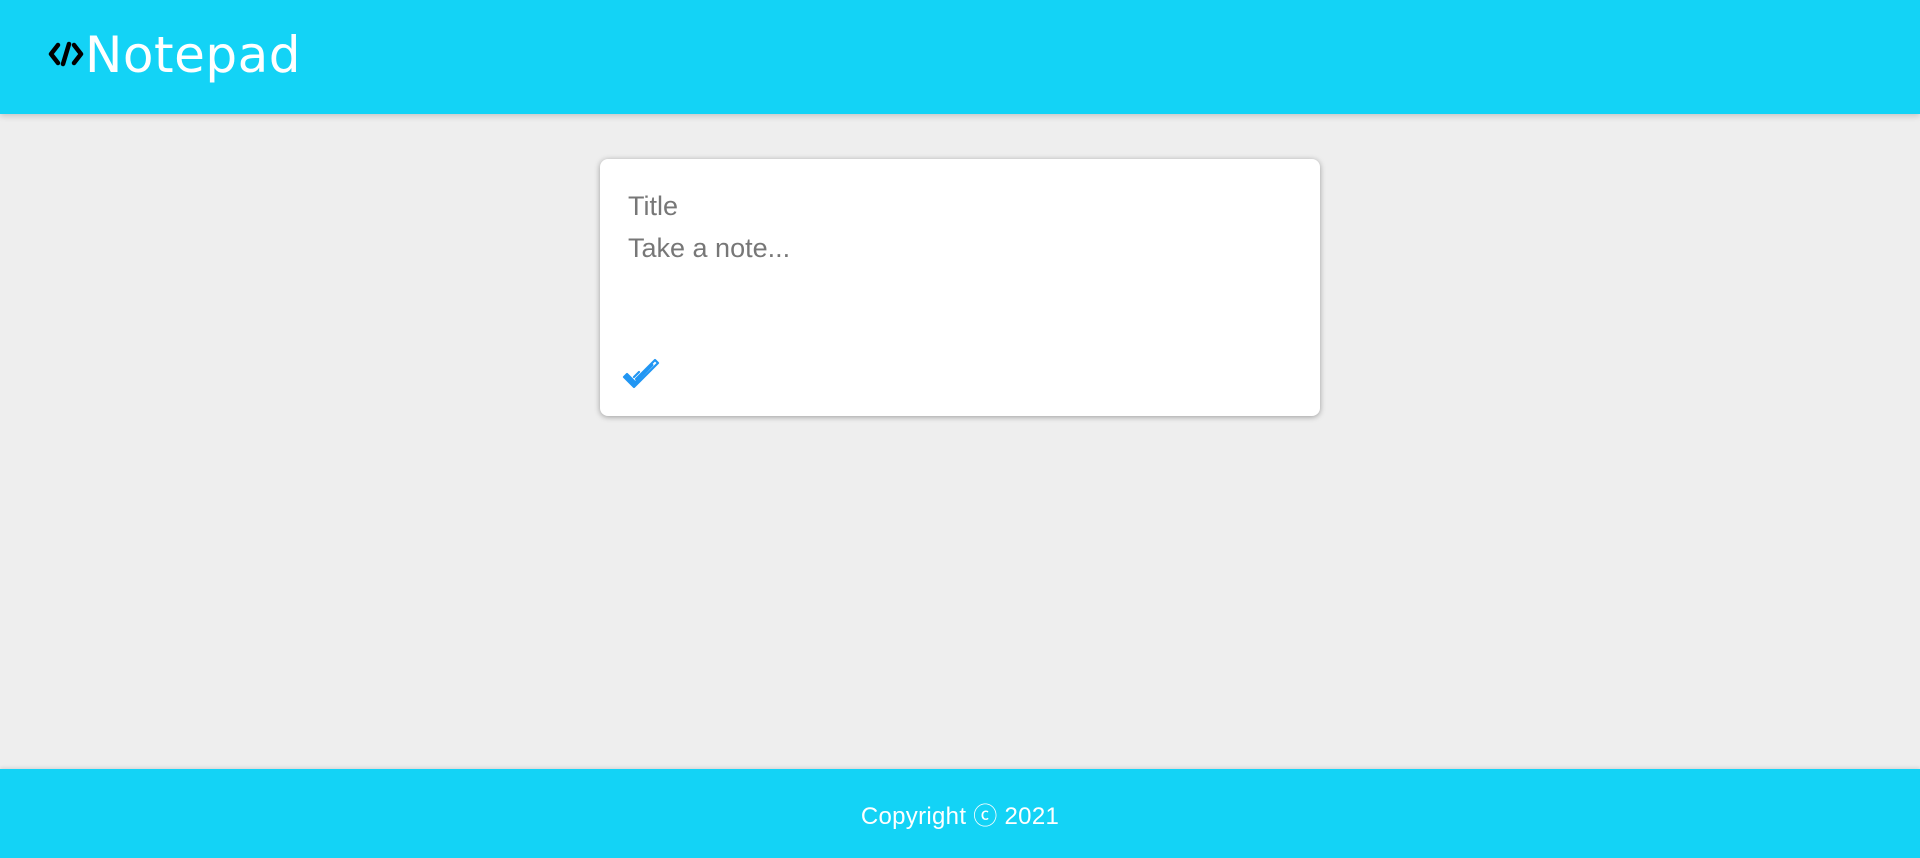  Describe the element at coordinates (193, 55) in the screenshot. I see `app-title: Notepad` at that location.